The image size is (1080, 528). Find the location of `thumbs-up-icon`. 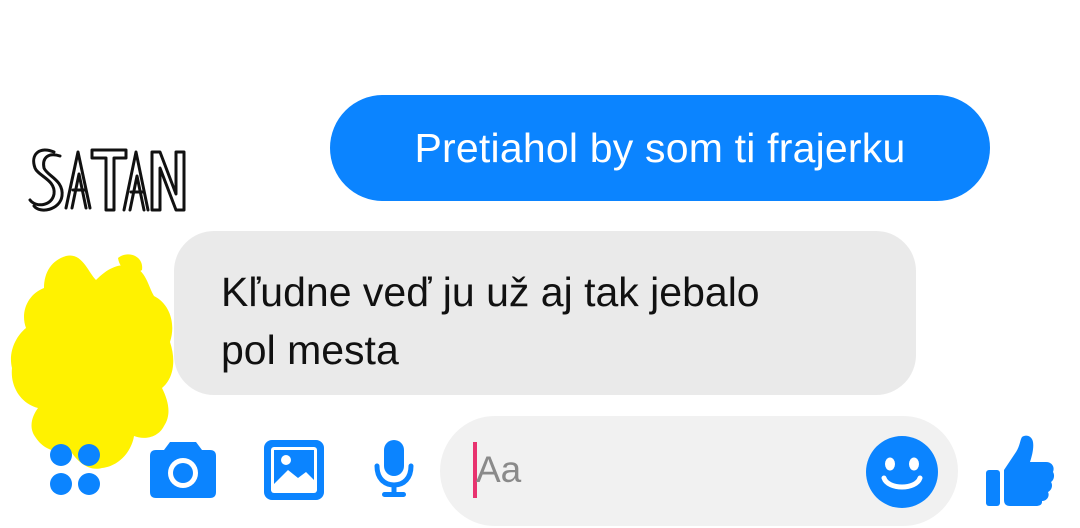

thumbs-up-icon is located at coordinates (1020, 471).